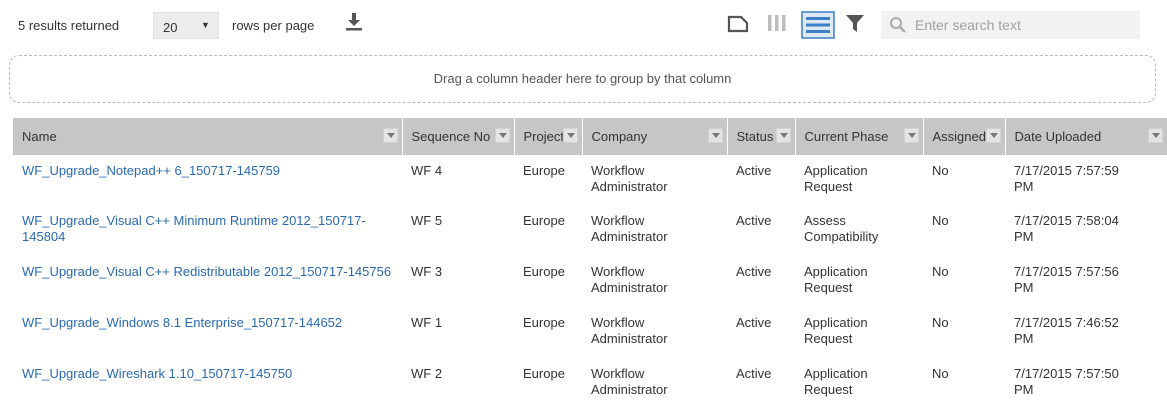 This screenshot has width=1167, height=407. Describe the element at coordinates (427, 373) in the screenshot. I see `cell-sequence: WF 2` at that location.